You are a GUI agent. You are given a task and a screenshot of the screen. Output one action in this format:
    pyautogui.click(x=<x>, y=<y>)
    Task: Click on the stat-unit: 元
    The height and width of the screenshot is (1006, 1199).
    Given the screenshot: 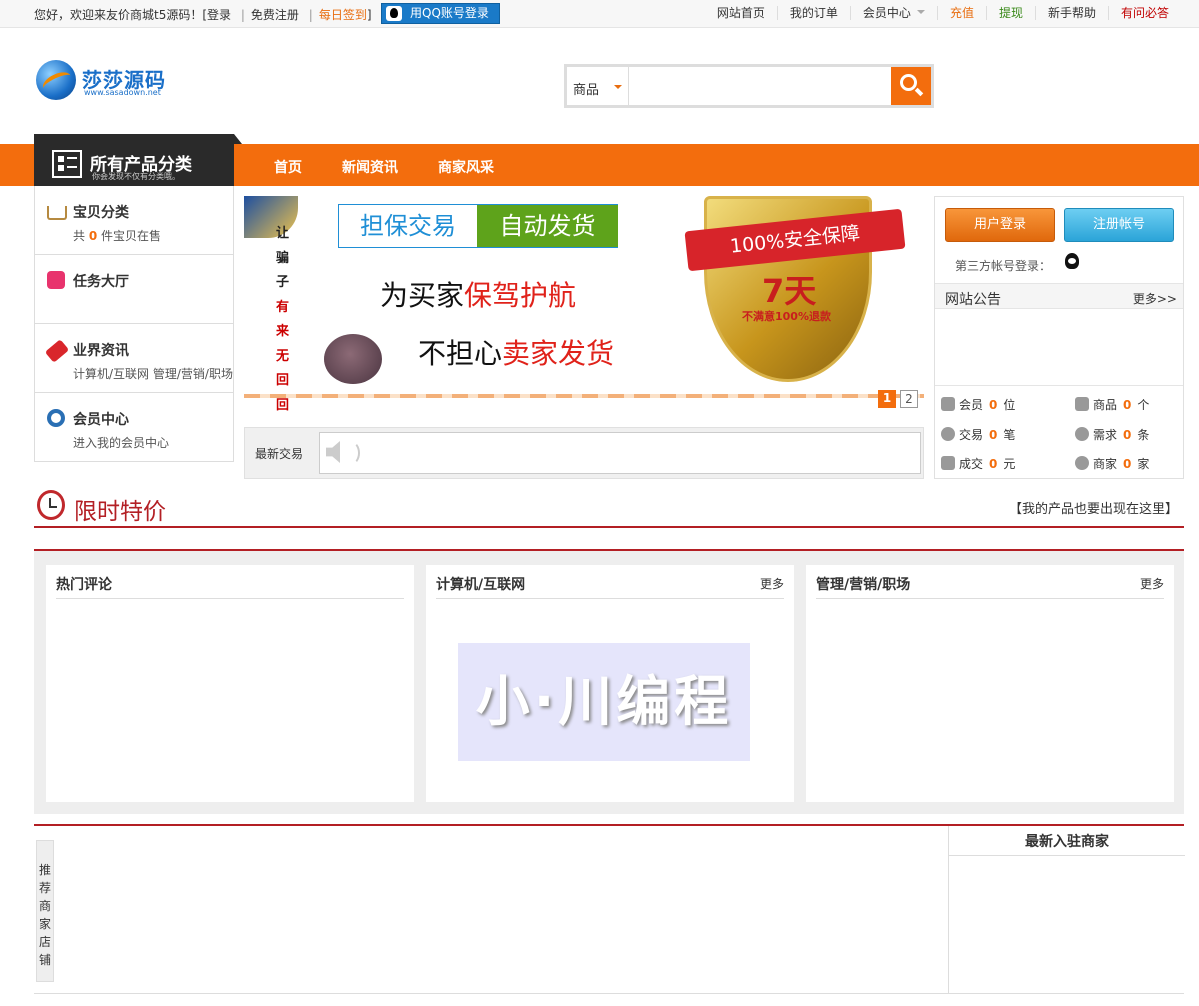 What is the action you would take?
    pyautogui.click(x=1009, y=464)
    